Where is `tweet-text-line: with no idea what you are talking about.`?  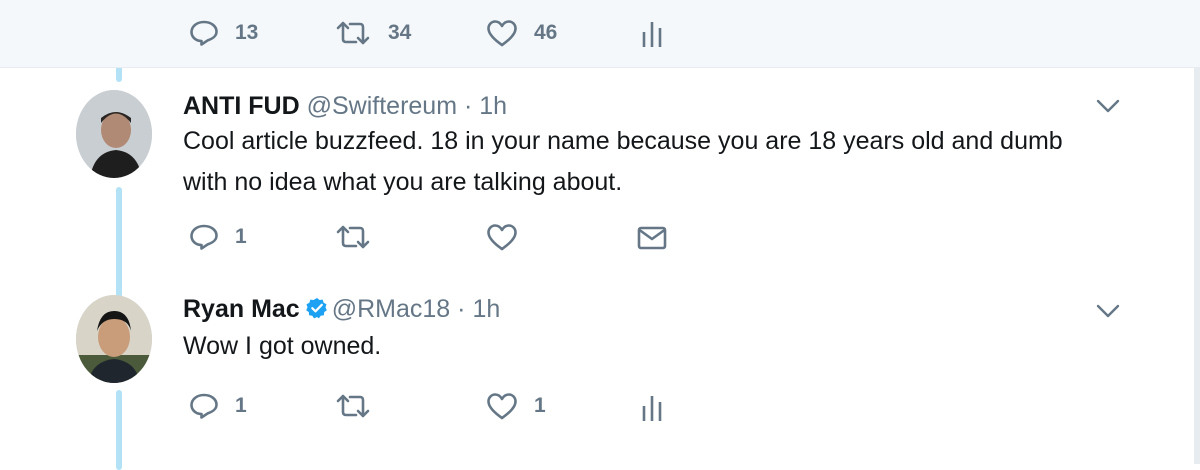 tweet-text-line: with no idea what you are talking about. is located at coordinates (403, 182).